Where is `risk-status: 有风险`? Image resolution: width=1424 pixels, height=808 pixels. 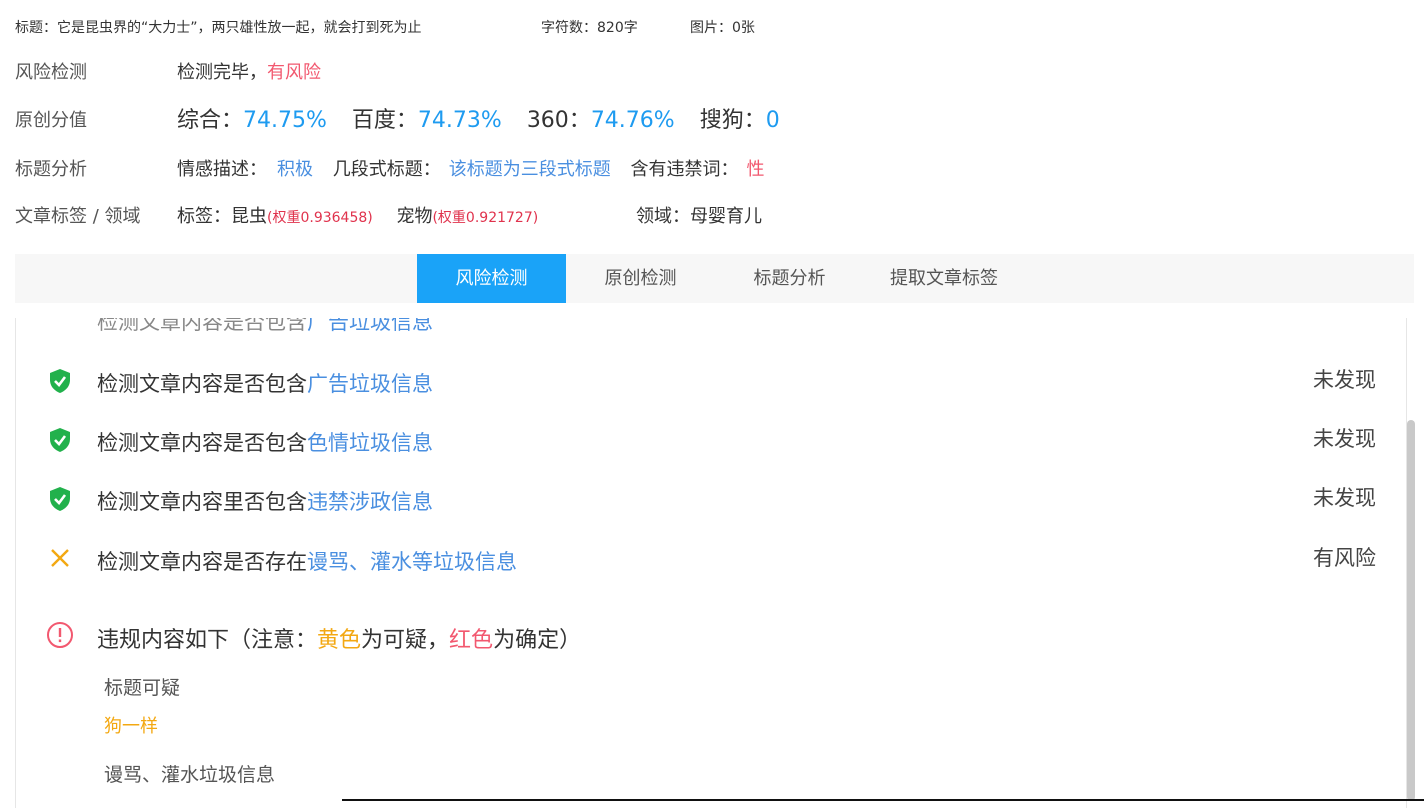 risk-status: 有风险 is located at coordinates (294, 72).